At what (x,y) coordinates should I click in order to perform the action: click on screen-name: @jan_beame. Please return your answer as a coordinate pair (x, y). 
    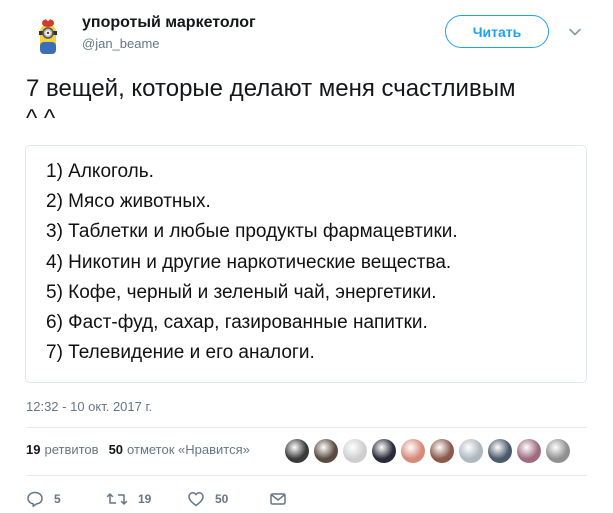
    Looking at the image, I should click on (121, 44).